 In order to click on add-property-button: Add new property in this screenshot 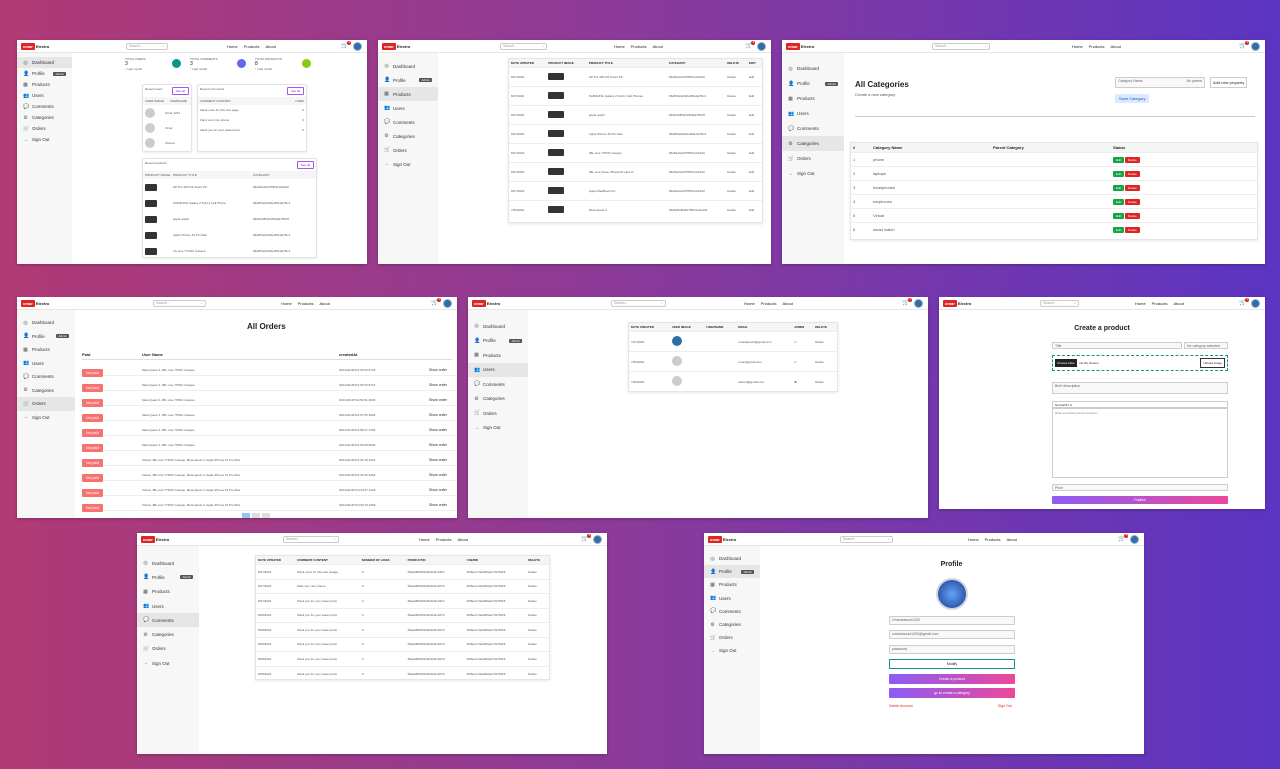, I will do `click(1229, 82)`.